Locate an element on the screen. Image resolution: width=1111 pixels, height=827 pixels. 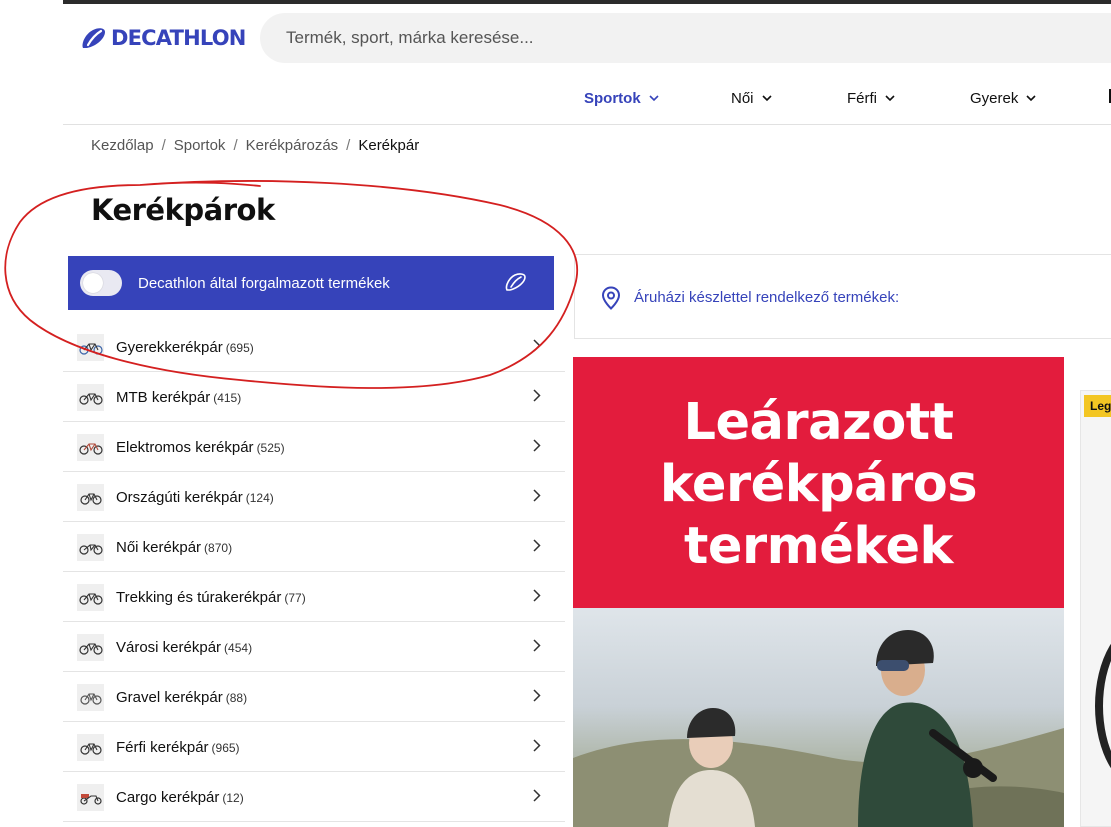
nav-gyerek: Gyerek is located at coordinates (1003, 98).